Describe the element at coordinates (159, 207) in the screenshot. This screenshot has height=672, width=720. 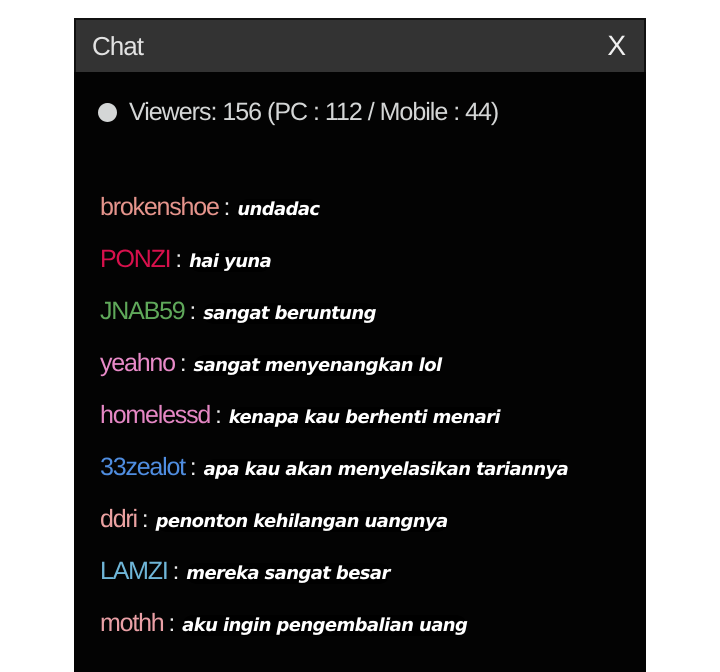
I see `username: brokenshoe` at that location.